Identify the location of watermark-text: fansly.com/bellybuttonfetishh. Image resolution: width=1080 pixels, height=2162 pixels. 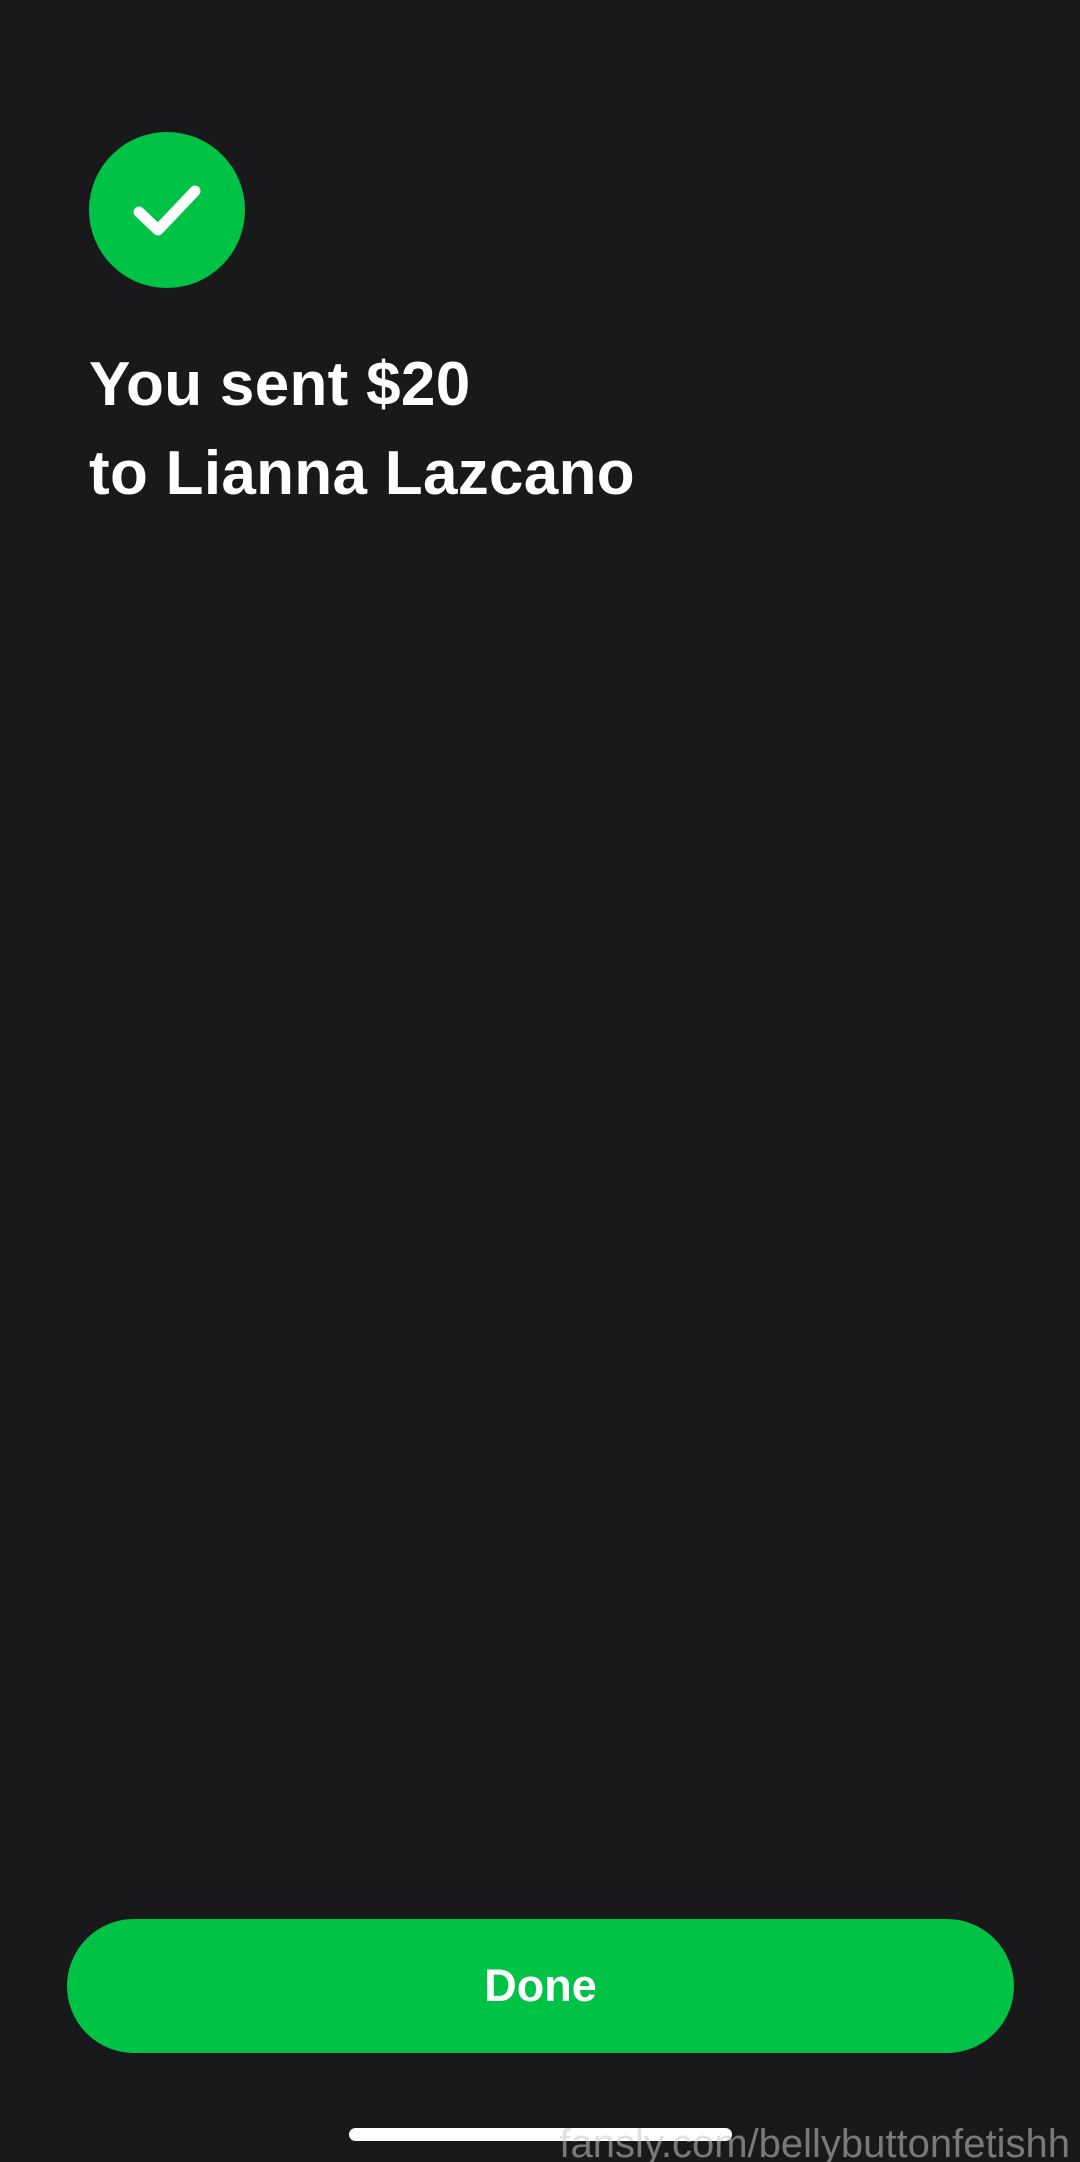
(814, 2142).